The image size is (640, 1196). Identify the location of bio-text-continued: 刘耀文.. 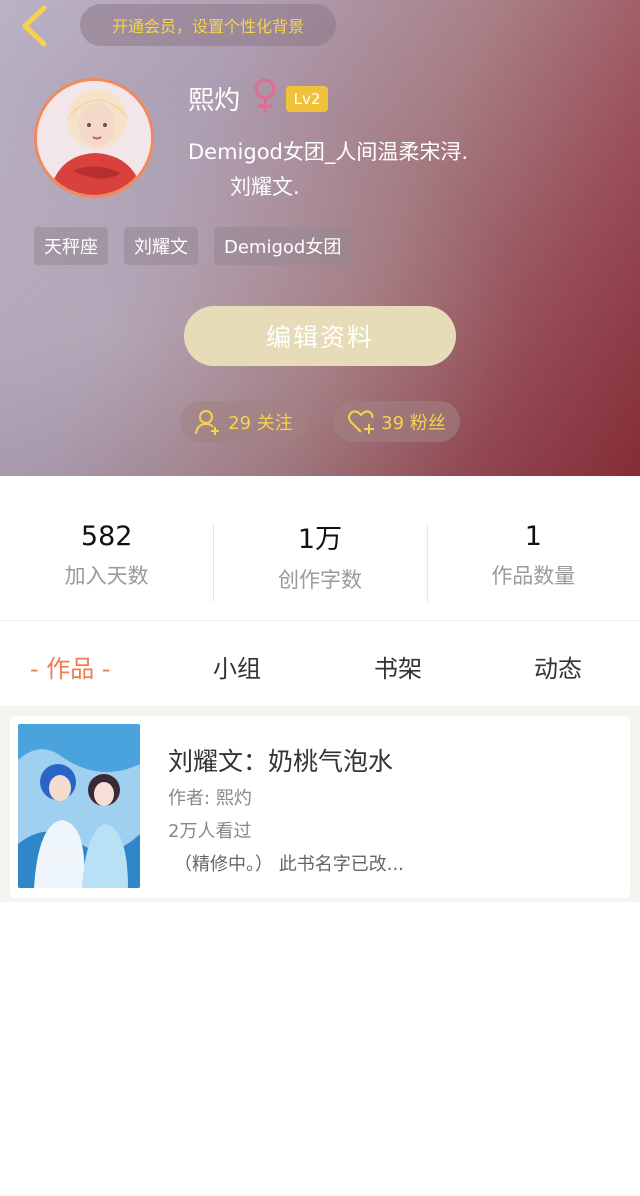
(265, 187).